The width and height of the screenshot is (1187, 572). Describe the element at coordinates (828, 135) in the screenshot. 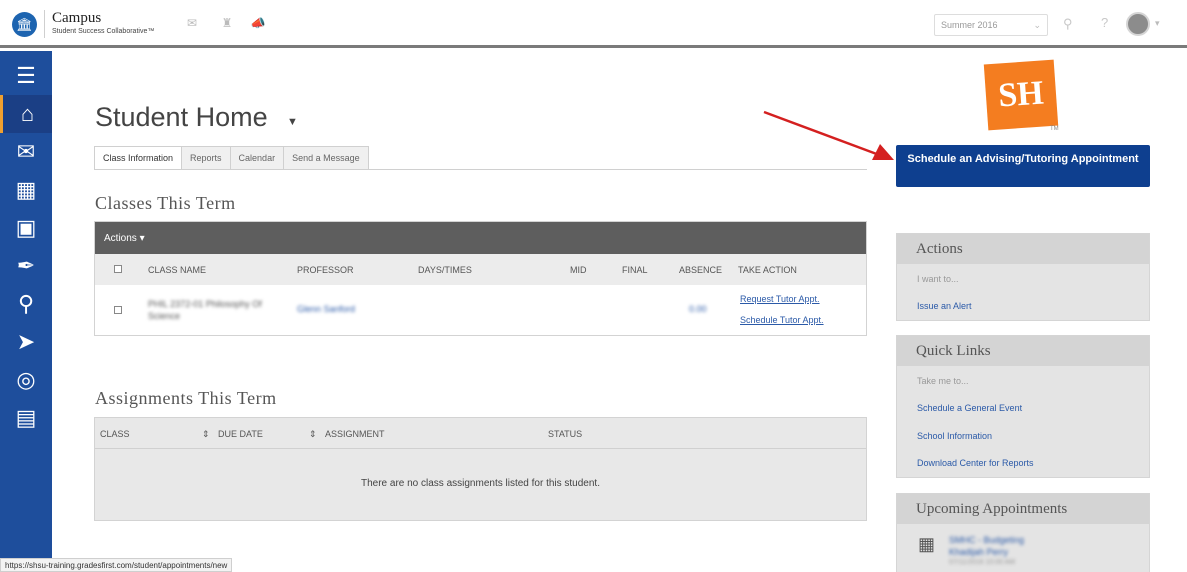

I see `red-arrow-annotation` at that location.